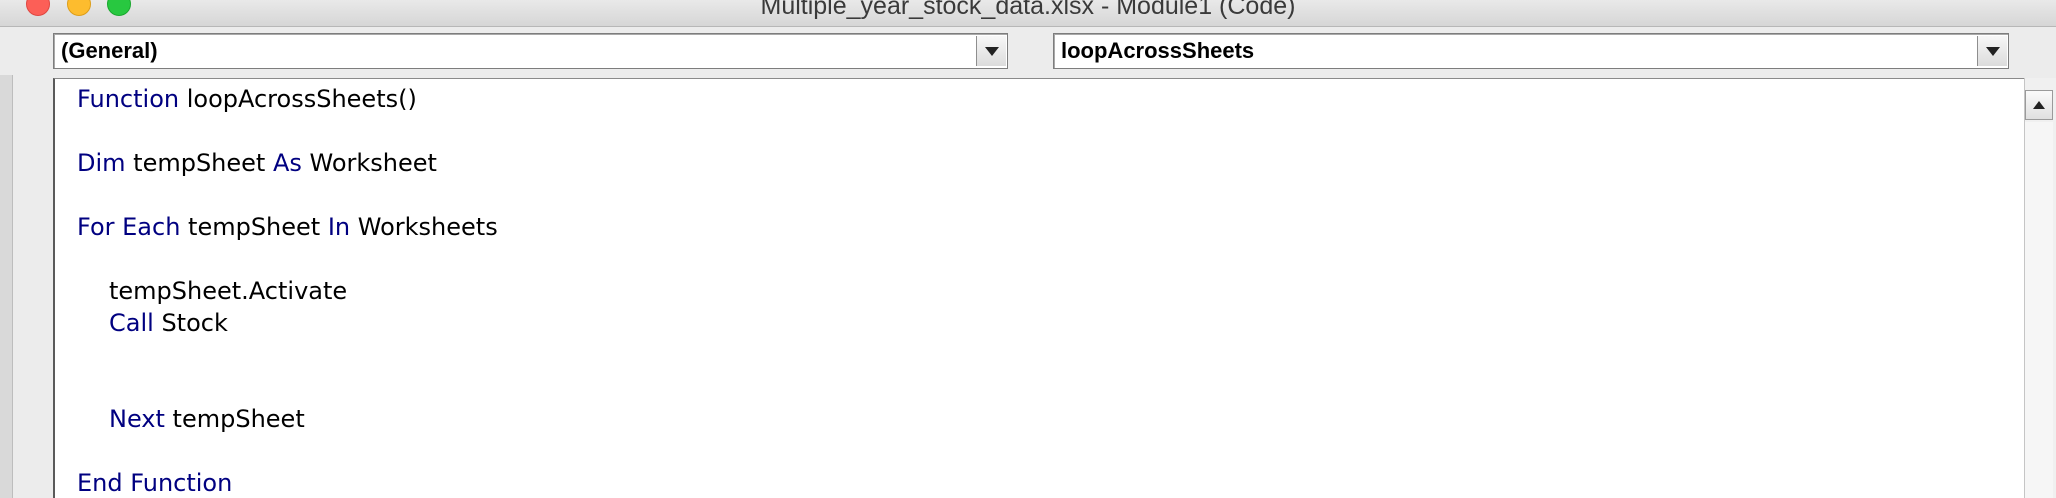  I want to click on left-margin-strip, so click(6, 286).